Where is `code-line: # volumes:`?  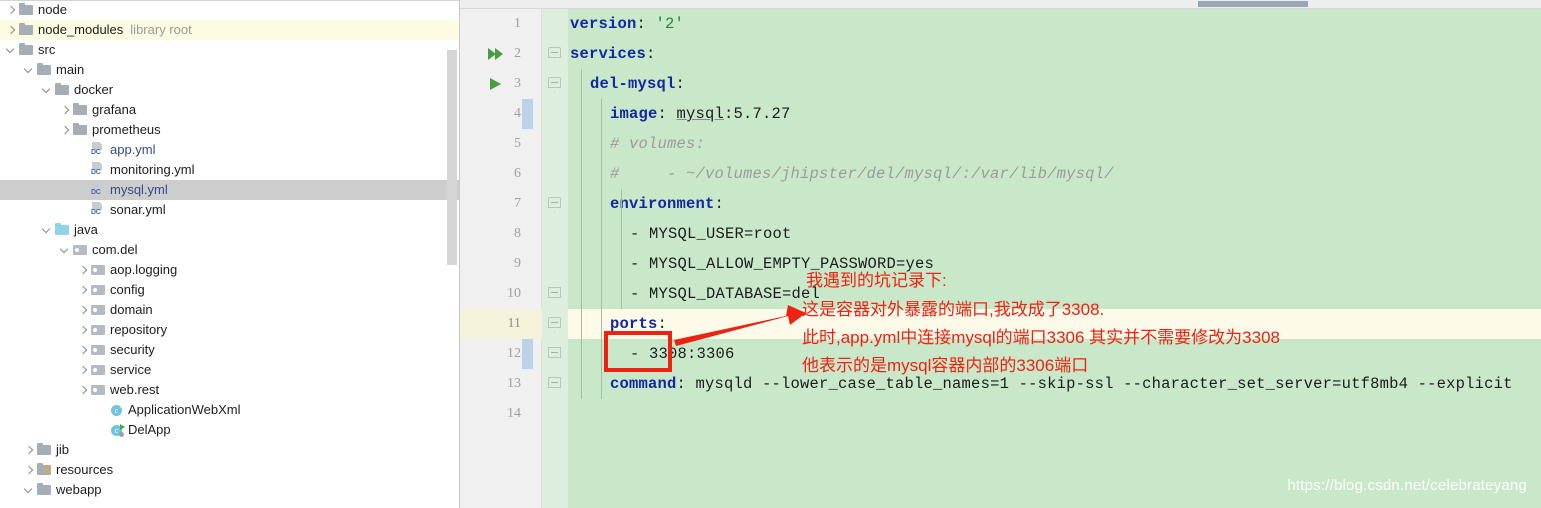 code-line: # volumes: is located at coordinates (657, 144).